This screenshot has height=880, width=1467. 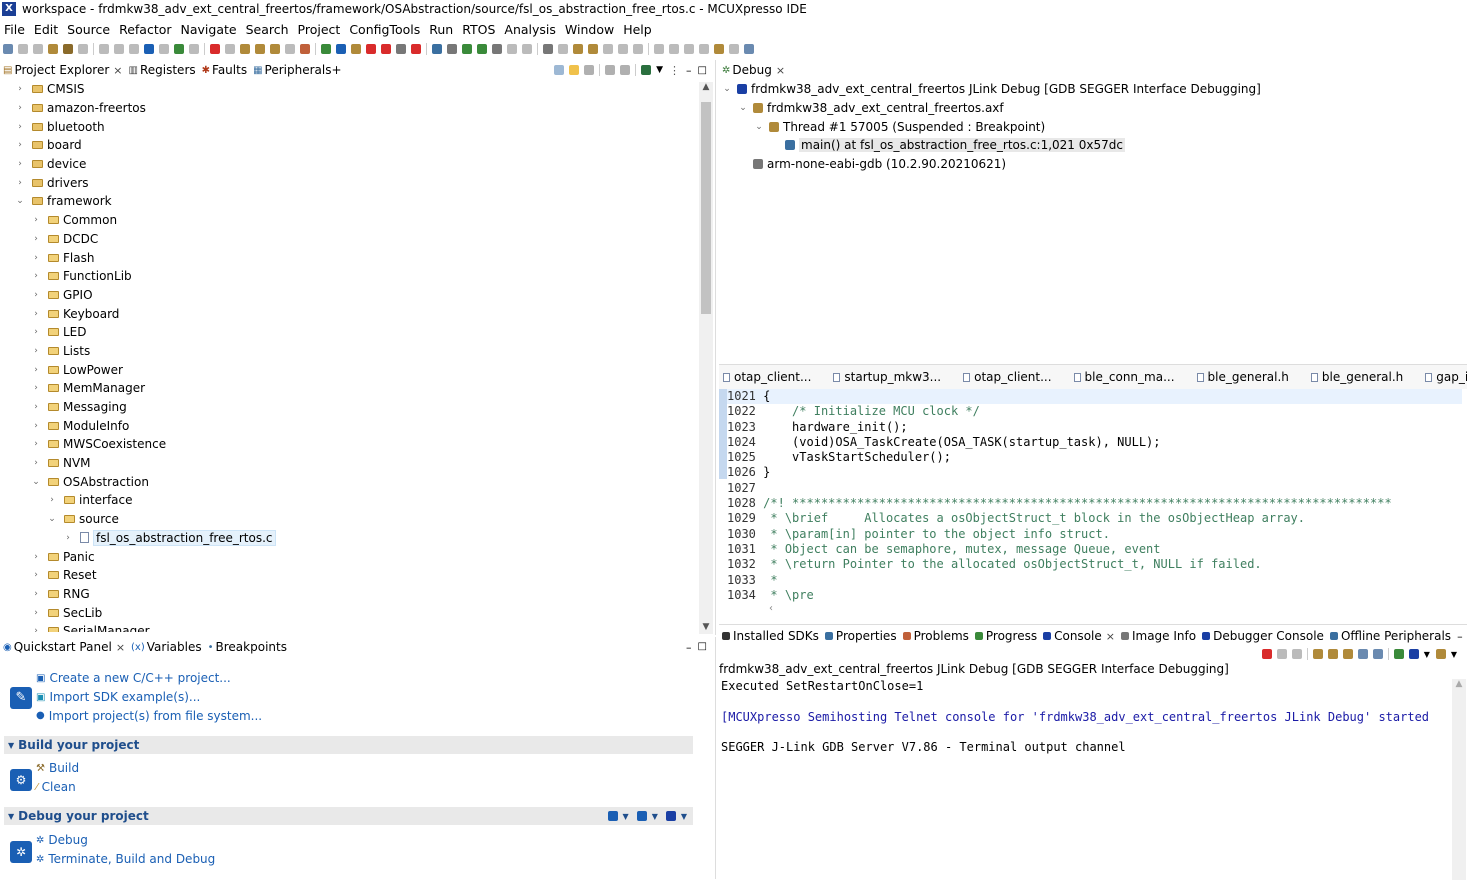 What do you see at coordinates (1110, 636) in the screenshot?
I see `close-icon: ×` at bounding box center [1110, 636].